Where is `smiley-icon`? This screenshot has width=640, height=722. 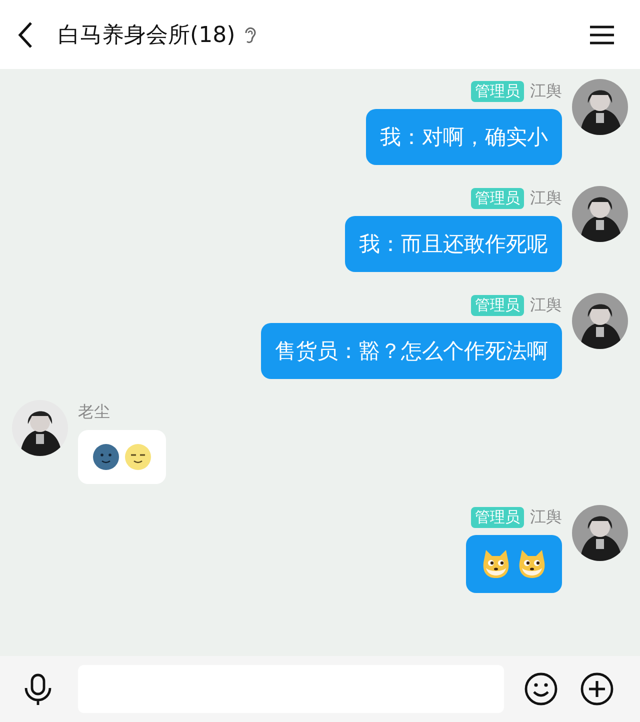 smiley-icon is located at coordinates (541, 689).